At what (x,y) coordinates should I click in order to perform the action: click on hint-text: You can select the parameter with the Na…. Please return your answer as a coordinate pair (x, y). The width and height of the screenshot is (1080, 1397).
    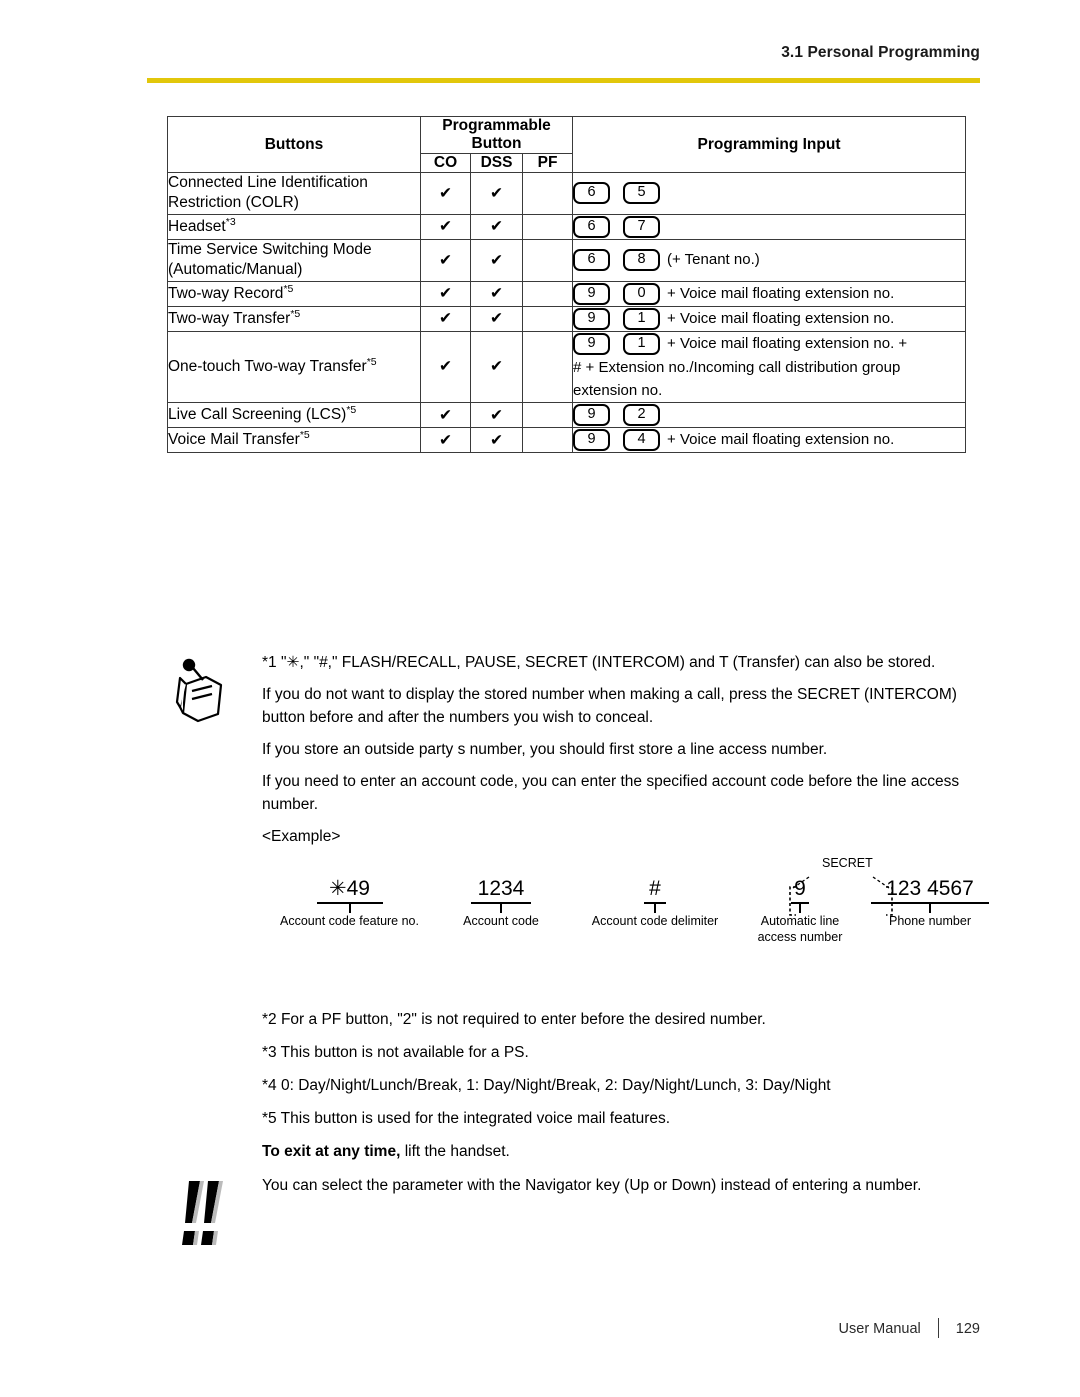
    Looking at the image, I should click on (592, 1185).